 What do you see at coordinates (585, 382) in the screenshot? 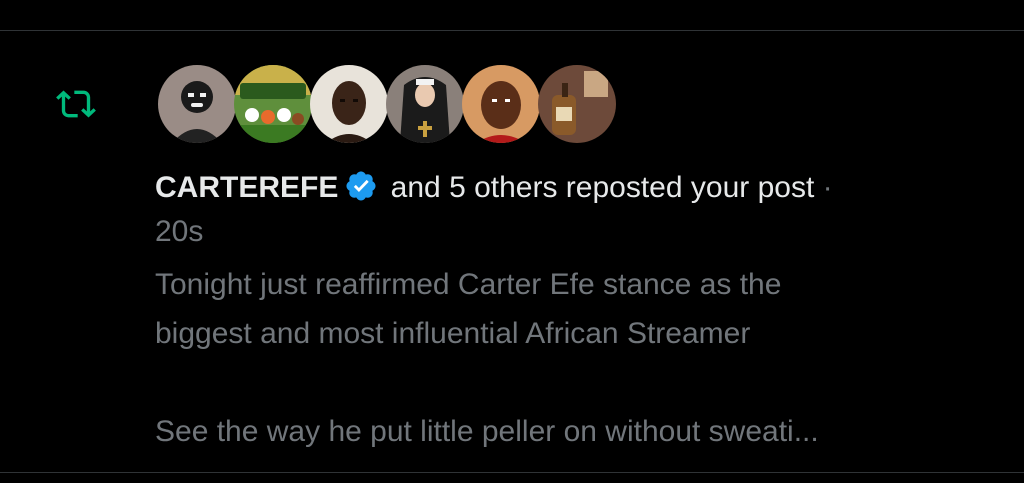
I see `paragraph-break` at bounding box center [585, 382].